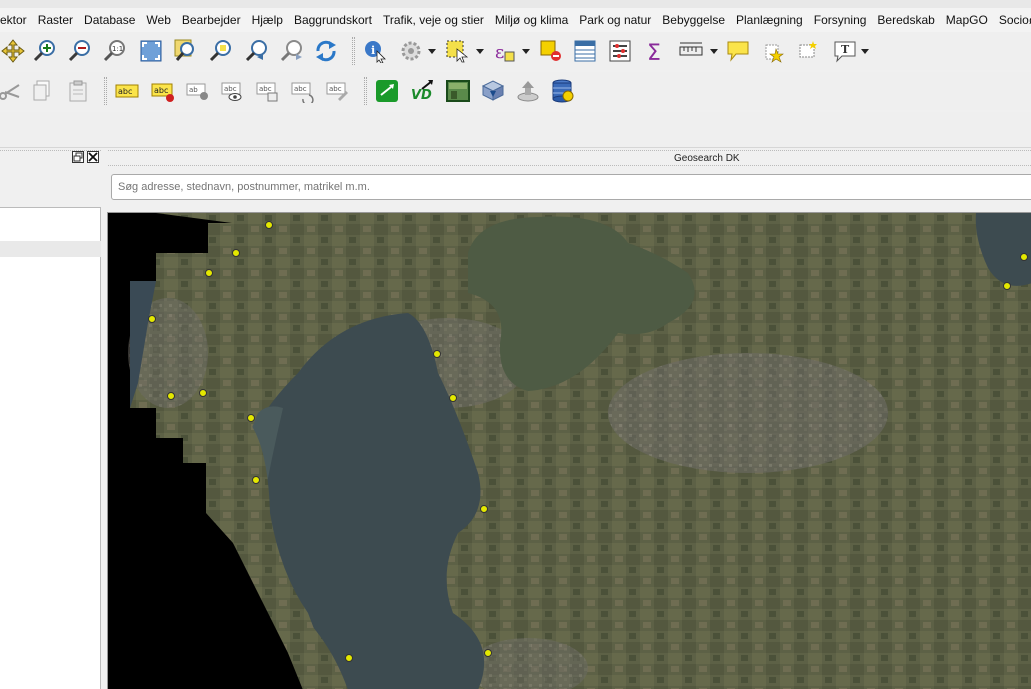 The image size is (1031, 689). What do you see at coordinates (45, 51) in the screenshot?
I see `zoom-in-icon` at bounding box center [45, 51].